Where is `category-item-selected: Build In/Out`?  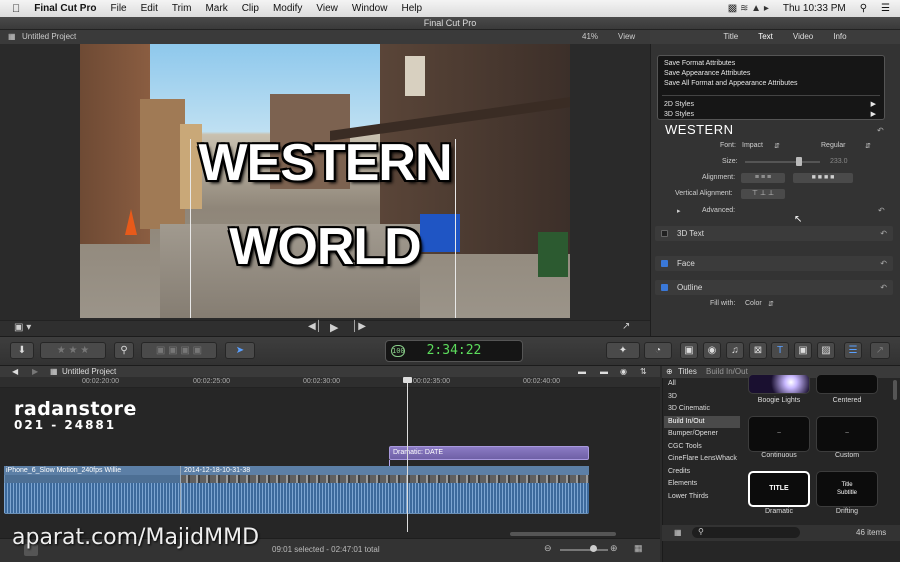
category-item-selected: Build In/Out is located at coordinates (702, 421).